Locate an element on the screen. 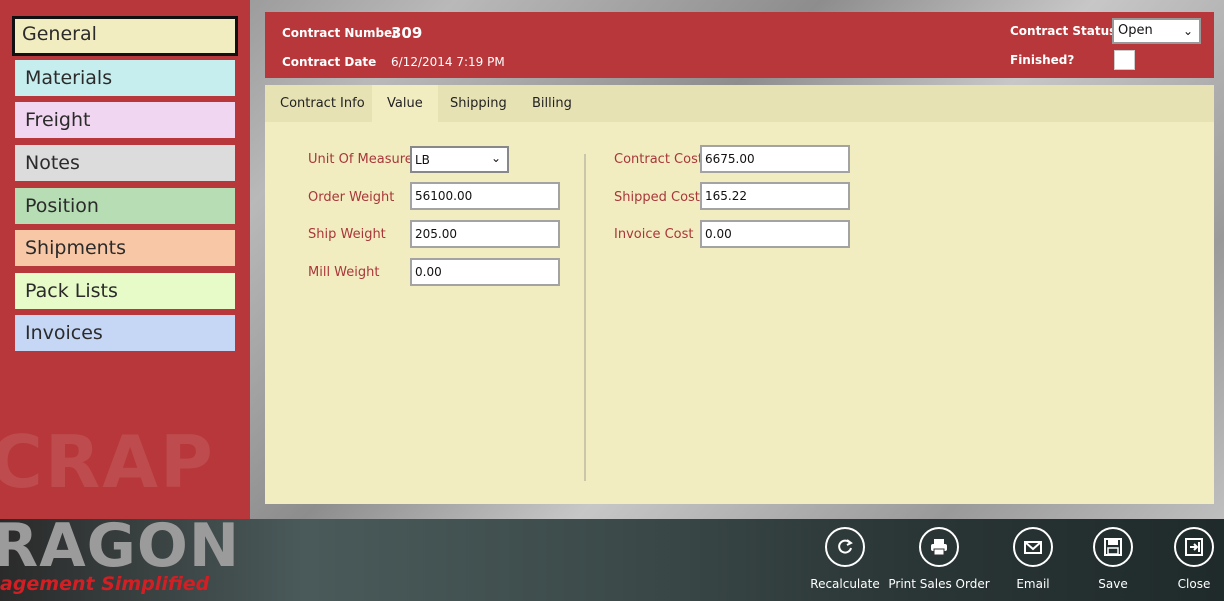  tab-billing: Billing is located at coordinates (552, 103).